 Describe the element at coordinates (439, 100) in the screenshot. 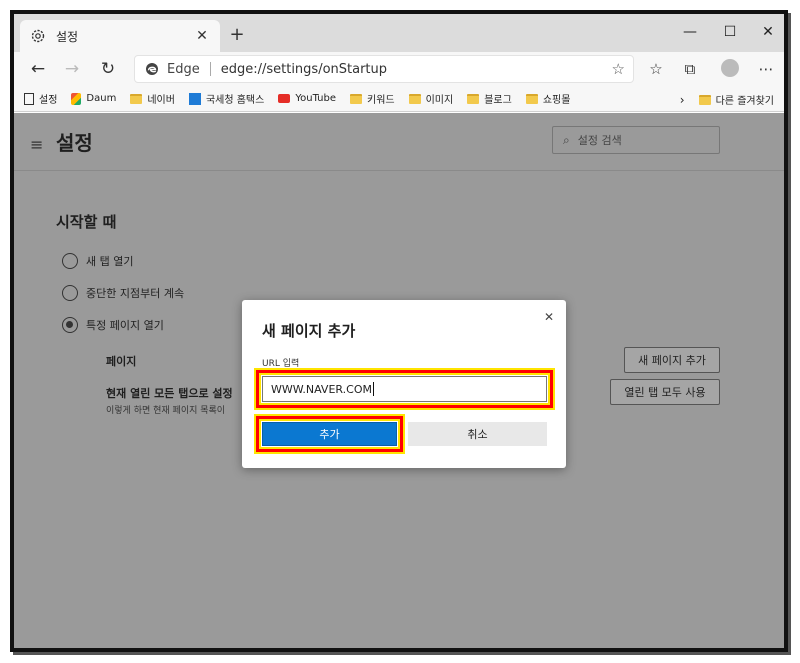

I see `bookmark-label: 이미지` at that location.